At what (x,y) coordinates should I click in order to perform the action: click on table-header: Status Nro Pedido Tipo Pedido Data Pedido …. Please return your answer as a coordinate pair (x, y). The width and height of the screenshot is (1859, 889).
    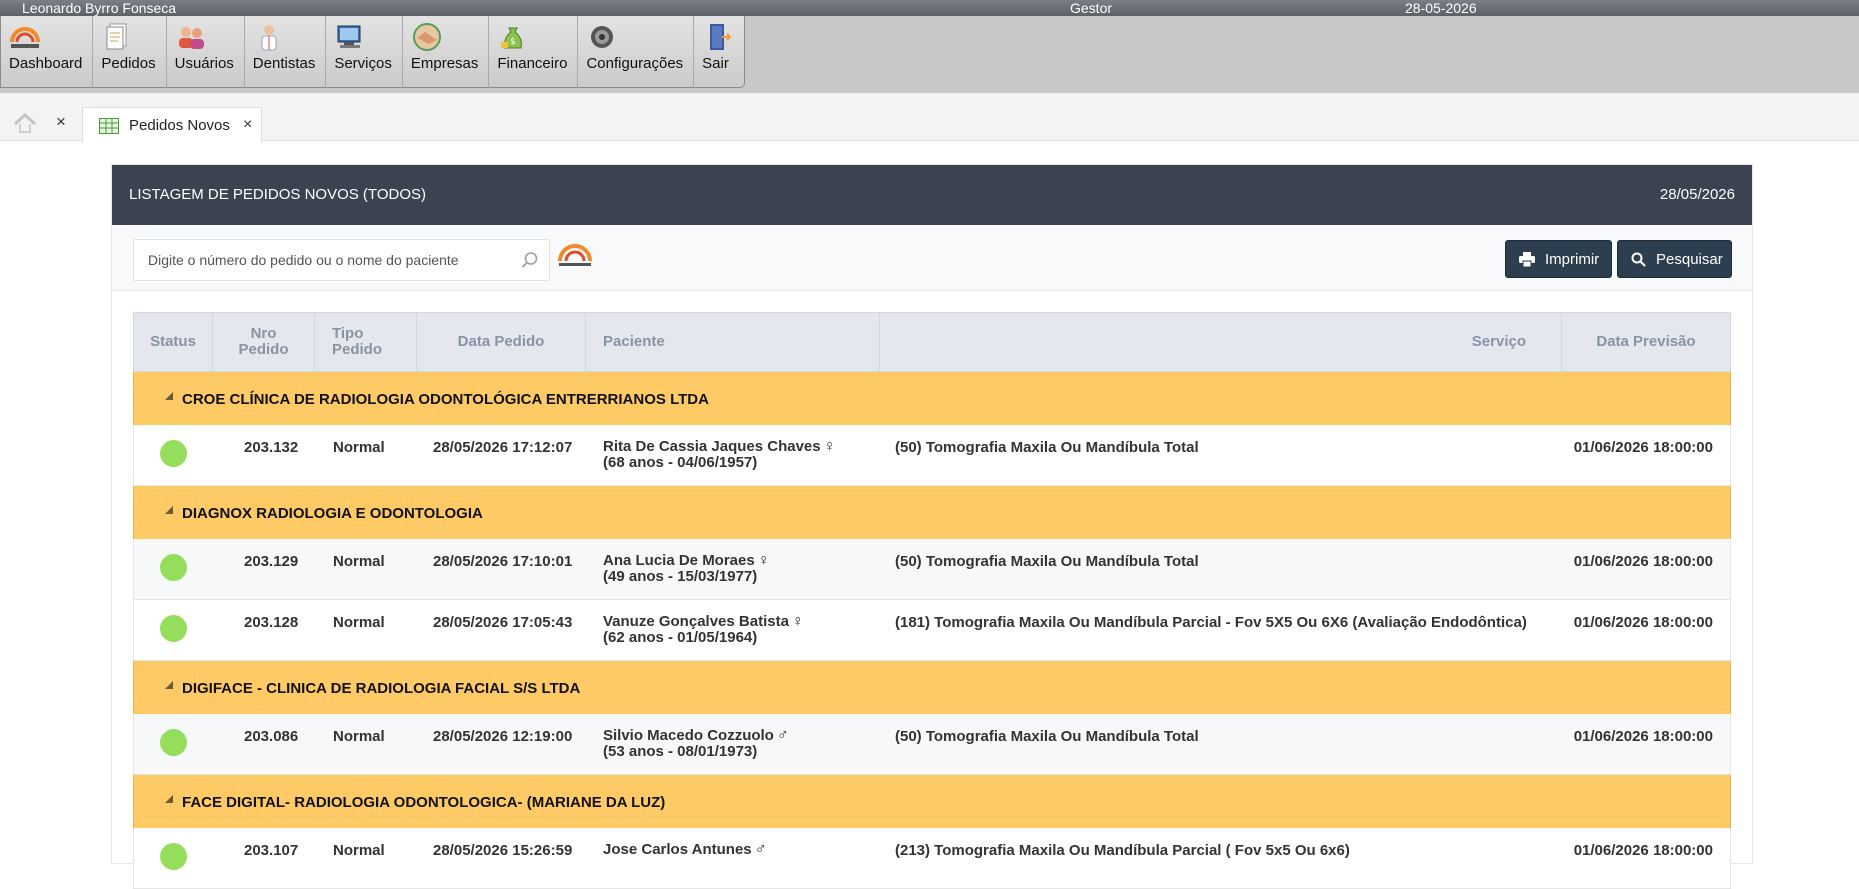
    Looking at the image, I should click on (932, 342).